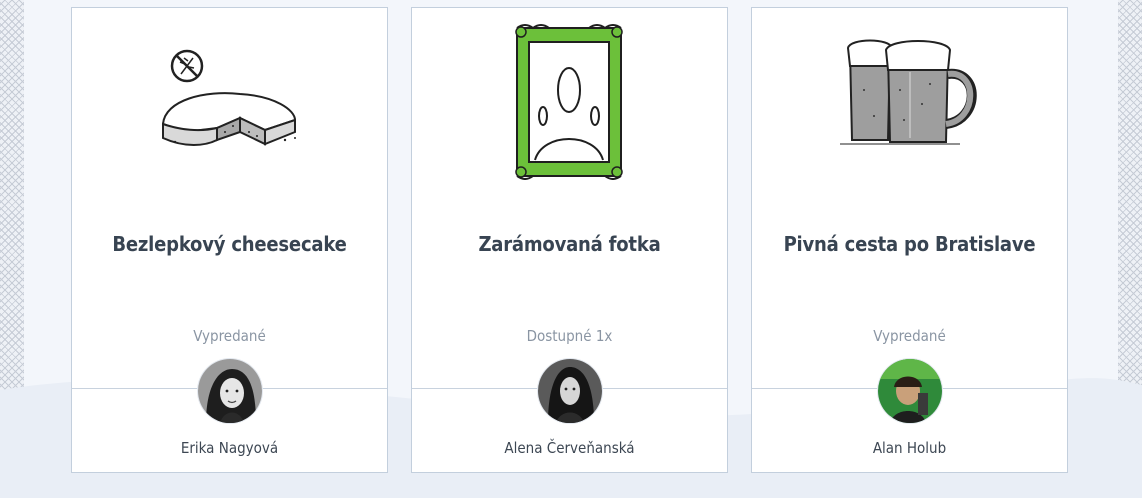 Image resolution: width=1142 pixels, height=498 pixels. Describe the element at coordinates (569, 105) in the screenshot. I see `picture-frame-icon` at that location.